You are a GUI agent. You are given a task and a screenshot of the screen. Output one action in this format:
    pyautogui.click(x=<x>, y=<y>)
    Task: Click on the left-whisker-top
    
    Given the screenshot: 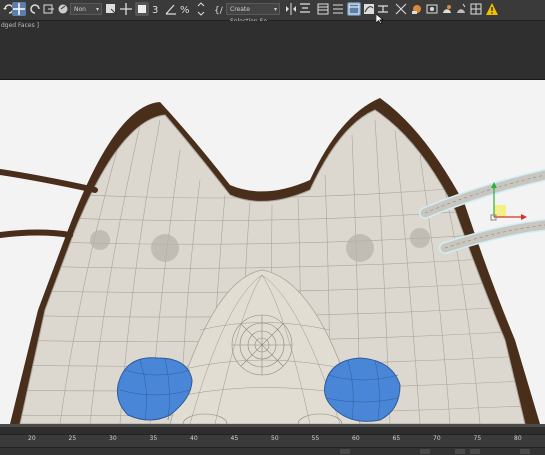 What is the action you would take?
    pyautogui.click(x=49, y=181)
    